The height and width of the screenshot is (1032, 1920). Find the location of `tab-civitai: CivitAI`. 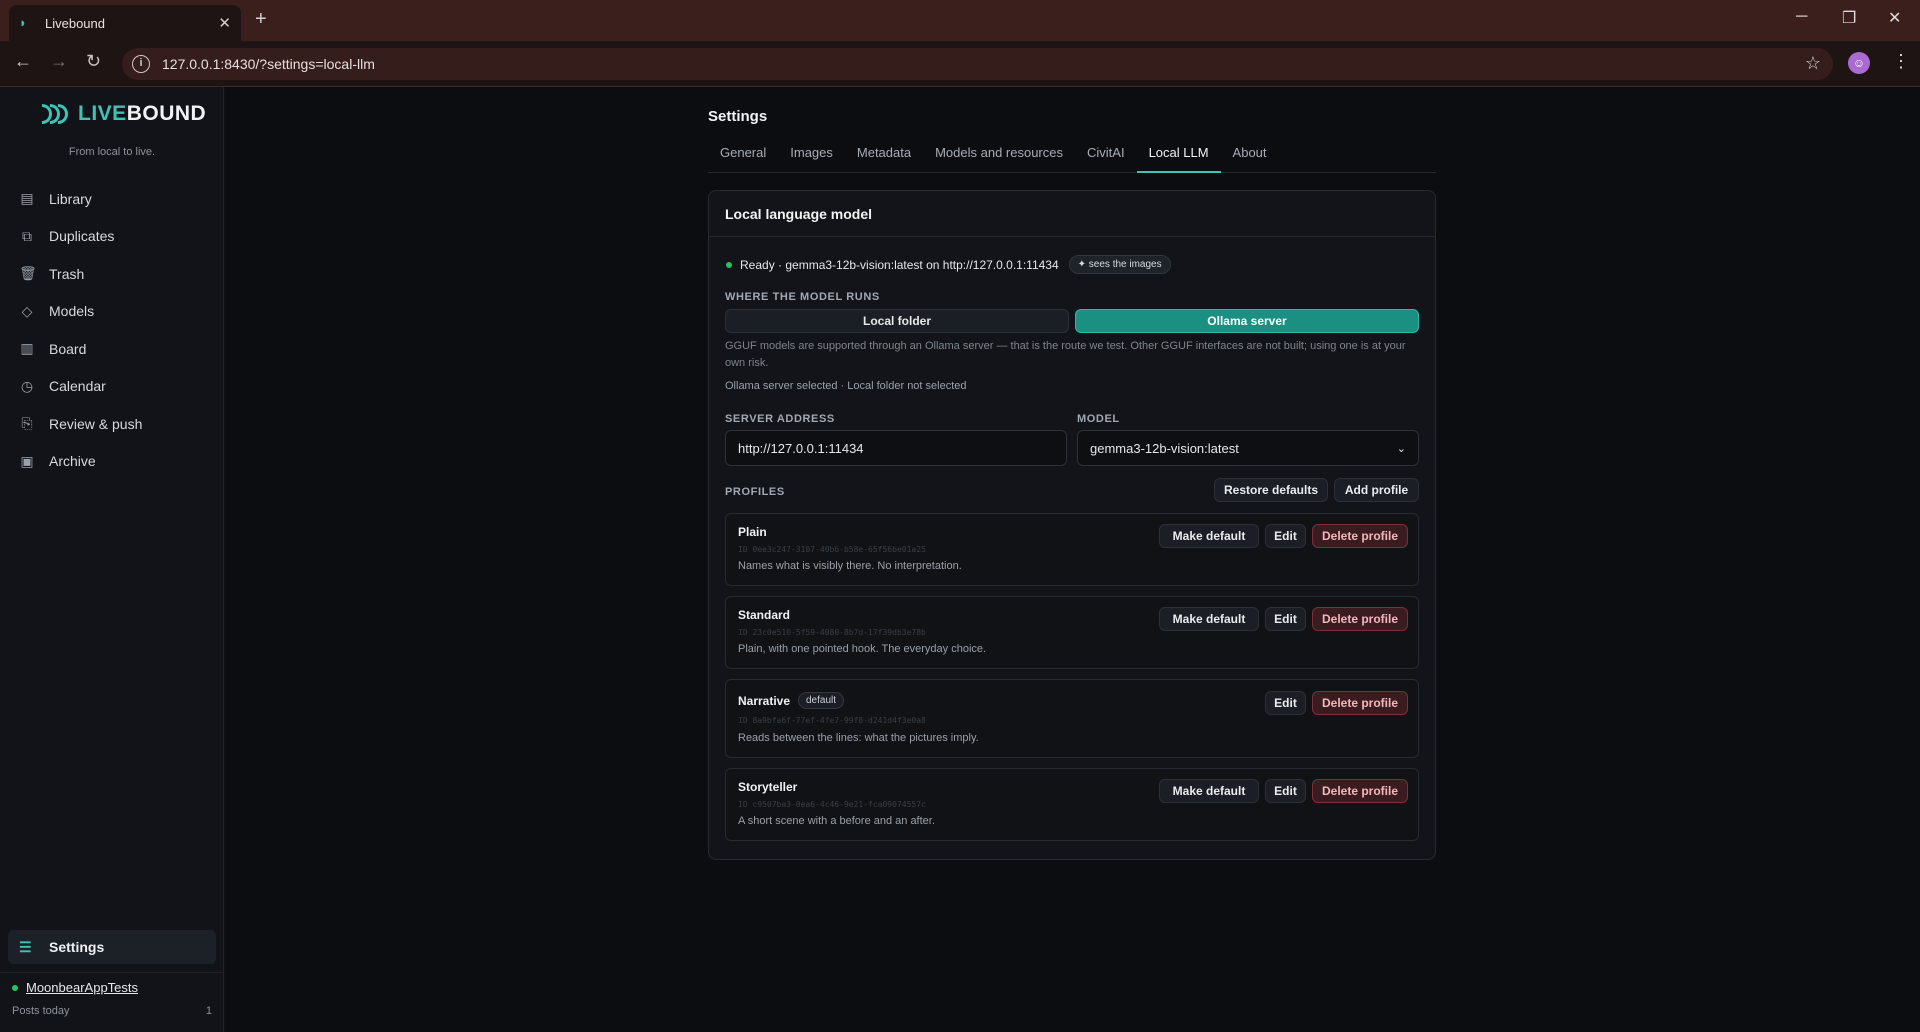

tab-civitai: CivitAI is located at coordinates (1106, 155).